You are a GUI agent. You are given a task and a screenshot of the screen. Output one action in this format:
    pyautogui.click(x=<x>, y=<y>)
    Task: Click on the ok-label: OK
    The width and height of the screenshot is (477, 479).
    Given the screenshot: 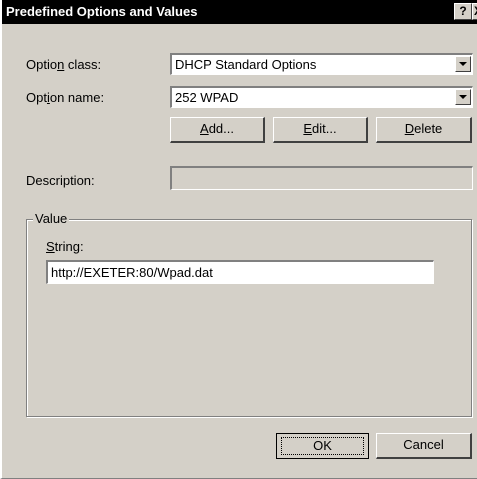 What is the action you would take?
    pyautogui.click(x=322, y=446)
    